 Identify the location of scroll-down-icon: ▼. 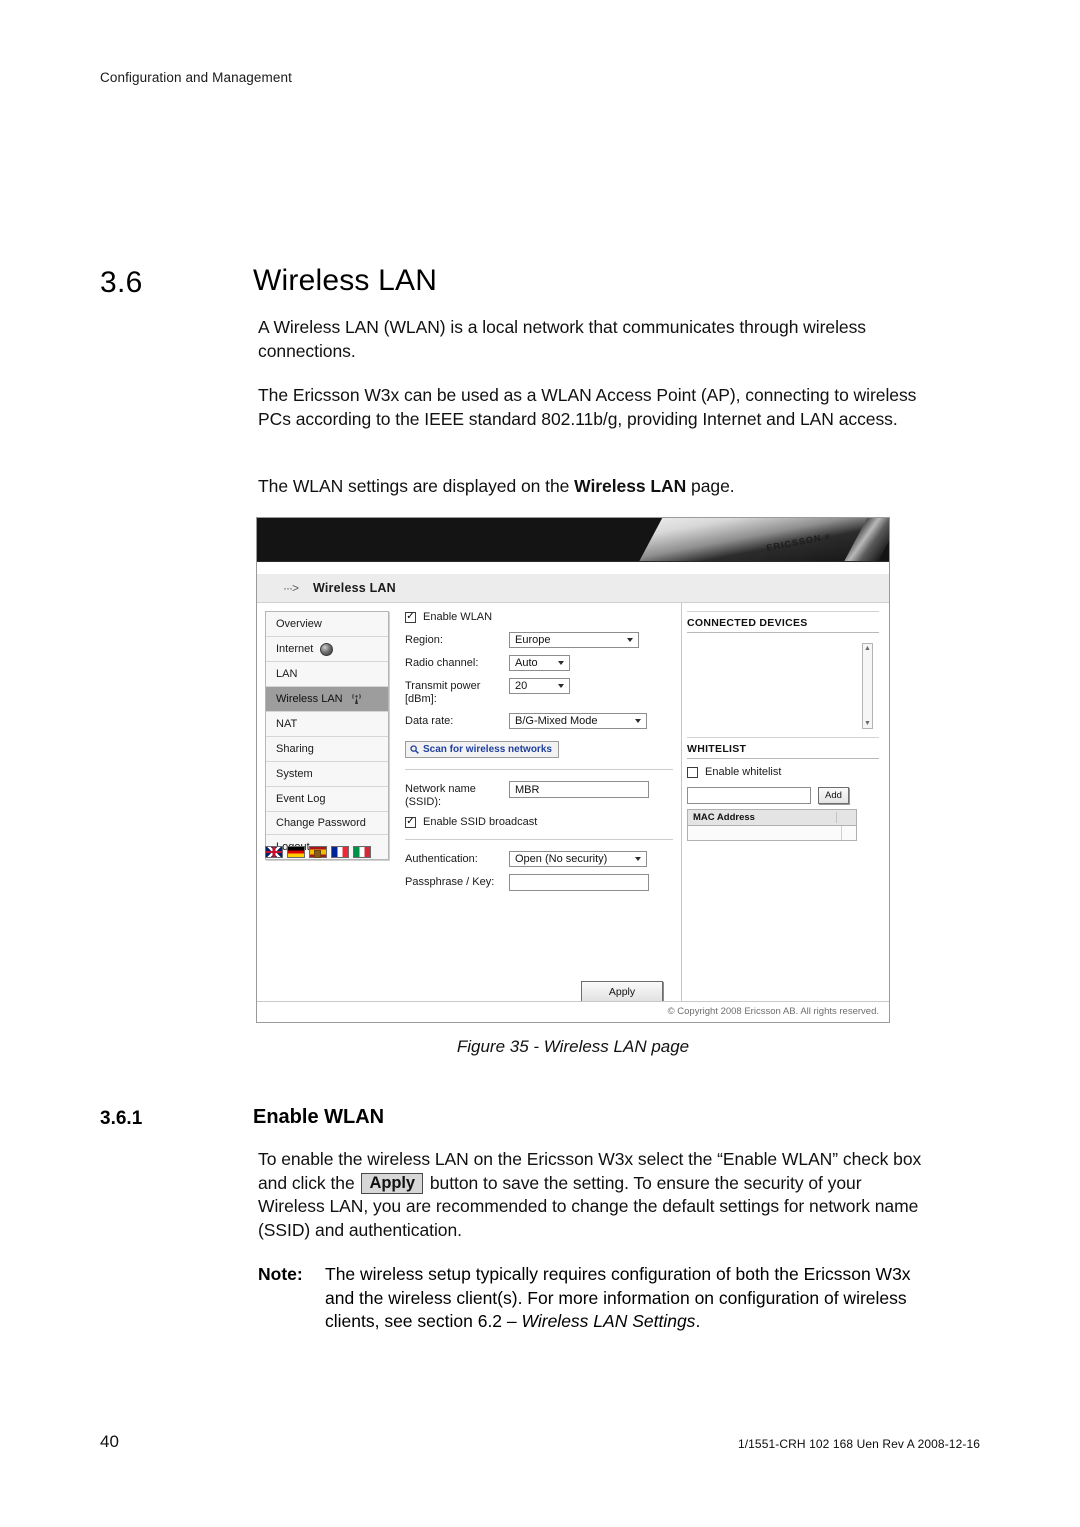
(867, 723).